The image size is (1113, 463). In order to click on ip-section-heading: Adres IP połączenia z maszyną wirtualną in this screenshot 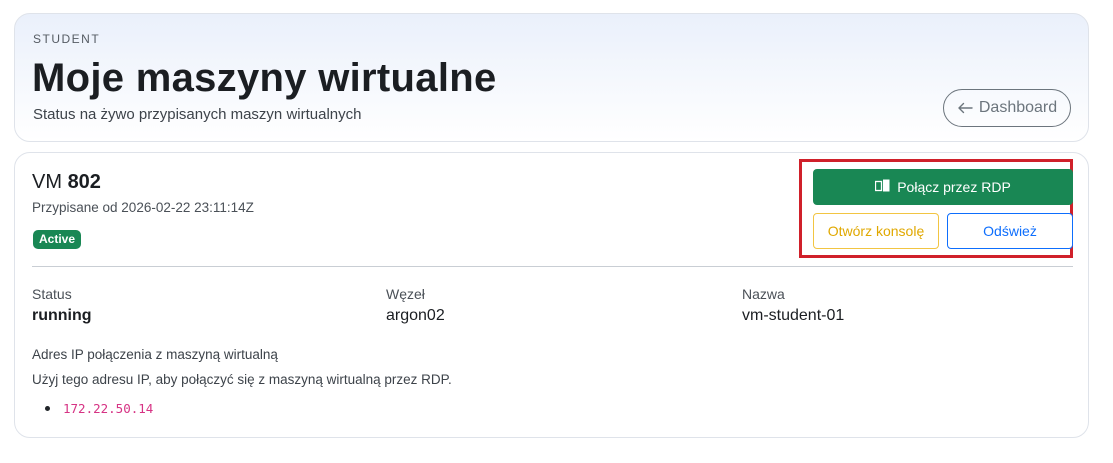, I will do `click(155, 354)`.